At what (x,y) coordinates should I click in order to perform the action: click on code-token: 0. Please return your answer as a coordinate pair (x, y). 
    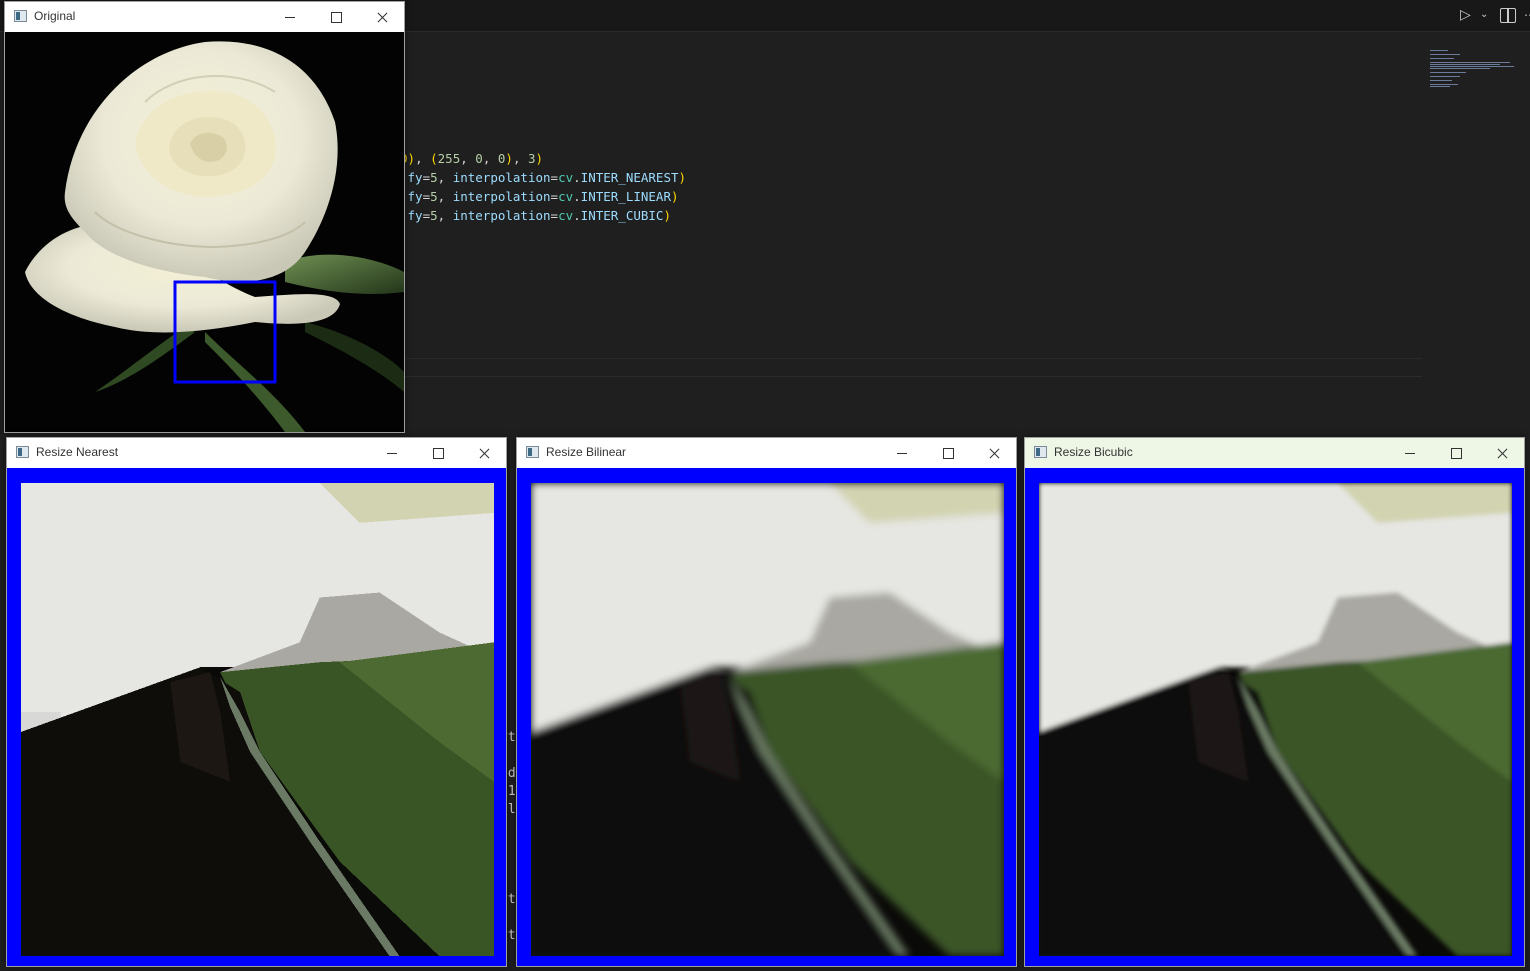
    Looking at the image, I should click on (479, 158).